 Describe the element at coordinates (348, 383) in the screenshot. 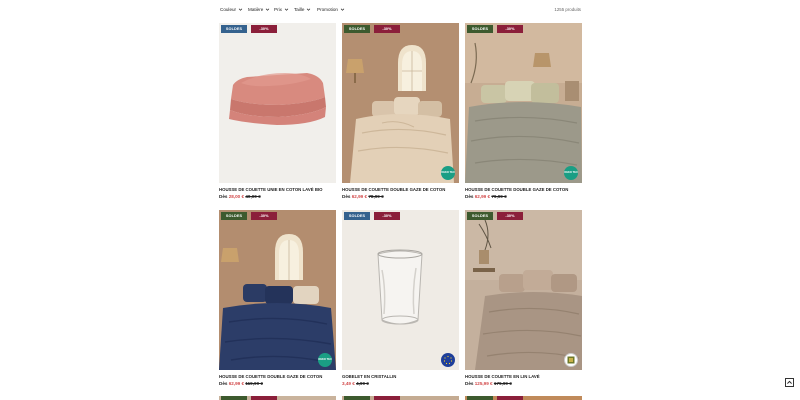

I see `sale-price: 3,49 €` at that location.